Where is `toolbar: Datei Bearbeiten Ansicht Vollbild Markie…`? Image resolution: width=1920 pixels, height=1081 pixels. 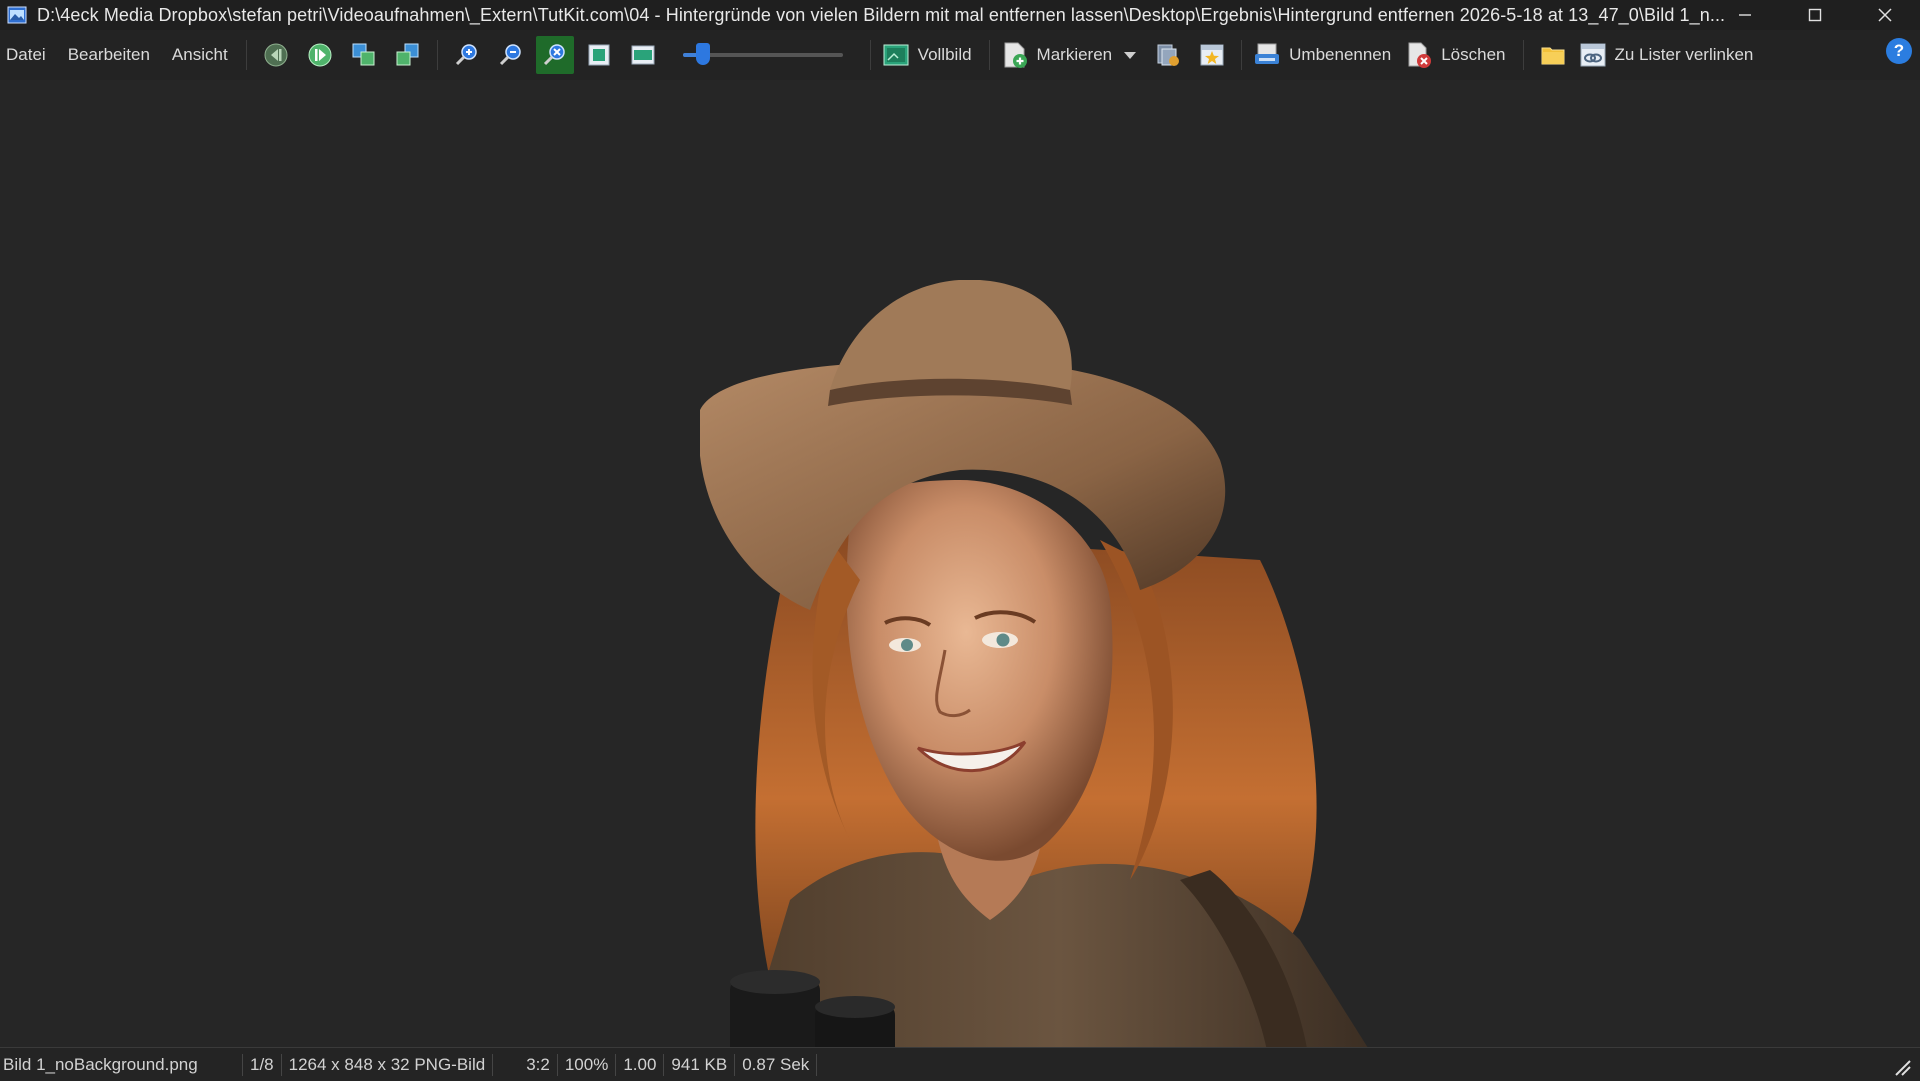 toolbar: Datei Bearbeiten Ansicht Vollbild Markie… is located at coordinates (960, 55).